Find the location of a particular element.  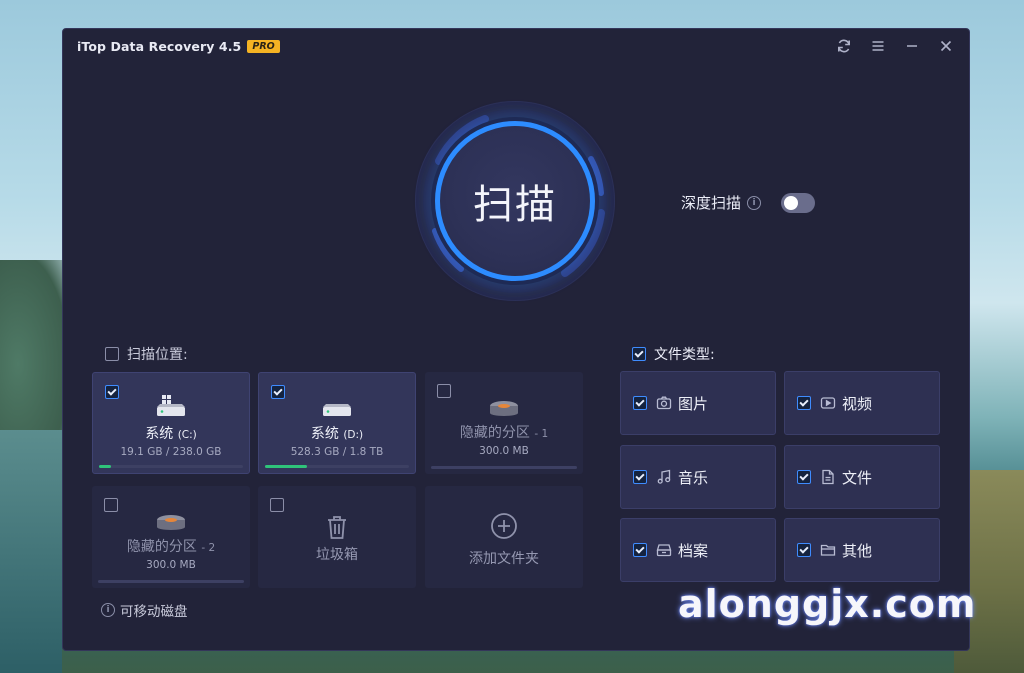

refresh-button is located at coordinates (844, 46).